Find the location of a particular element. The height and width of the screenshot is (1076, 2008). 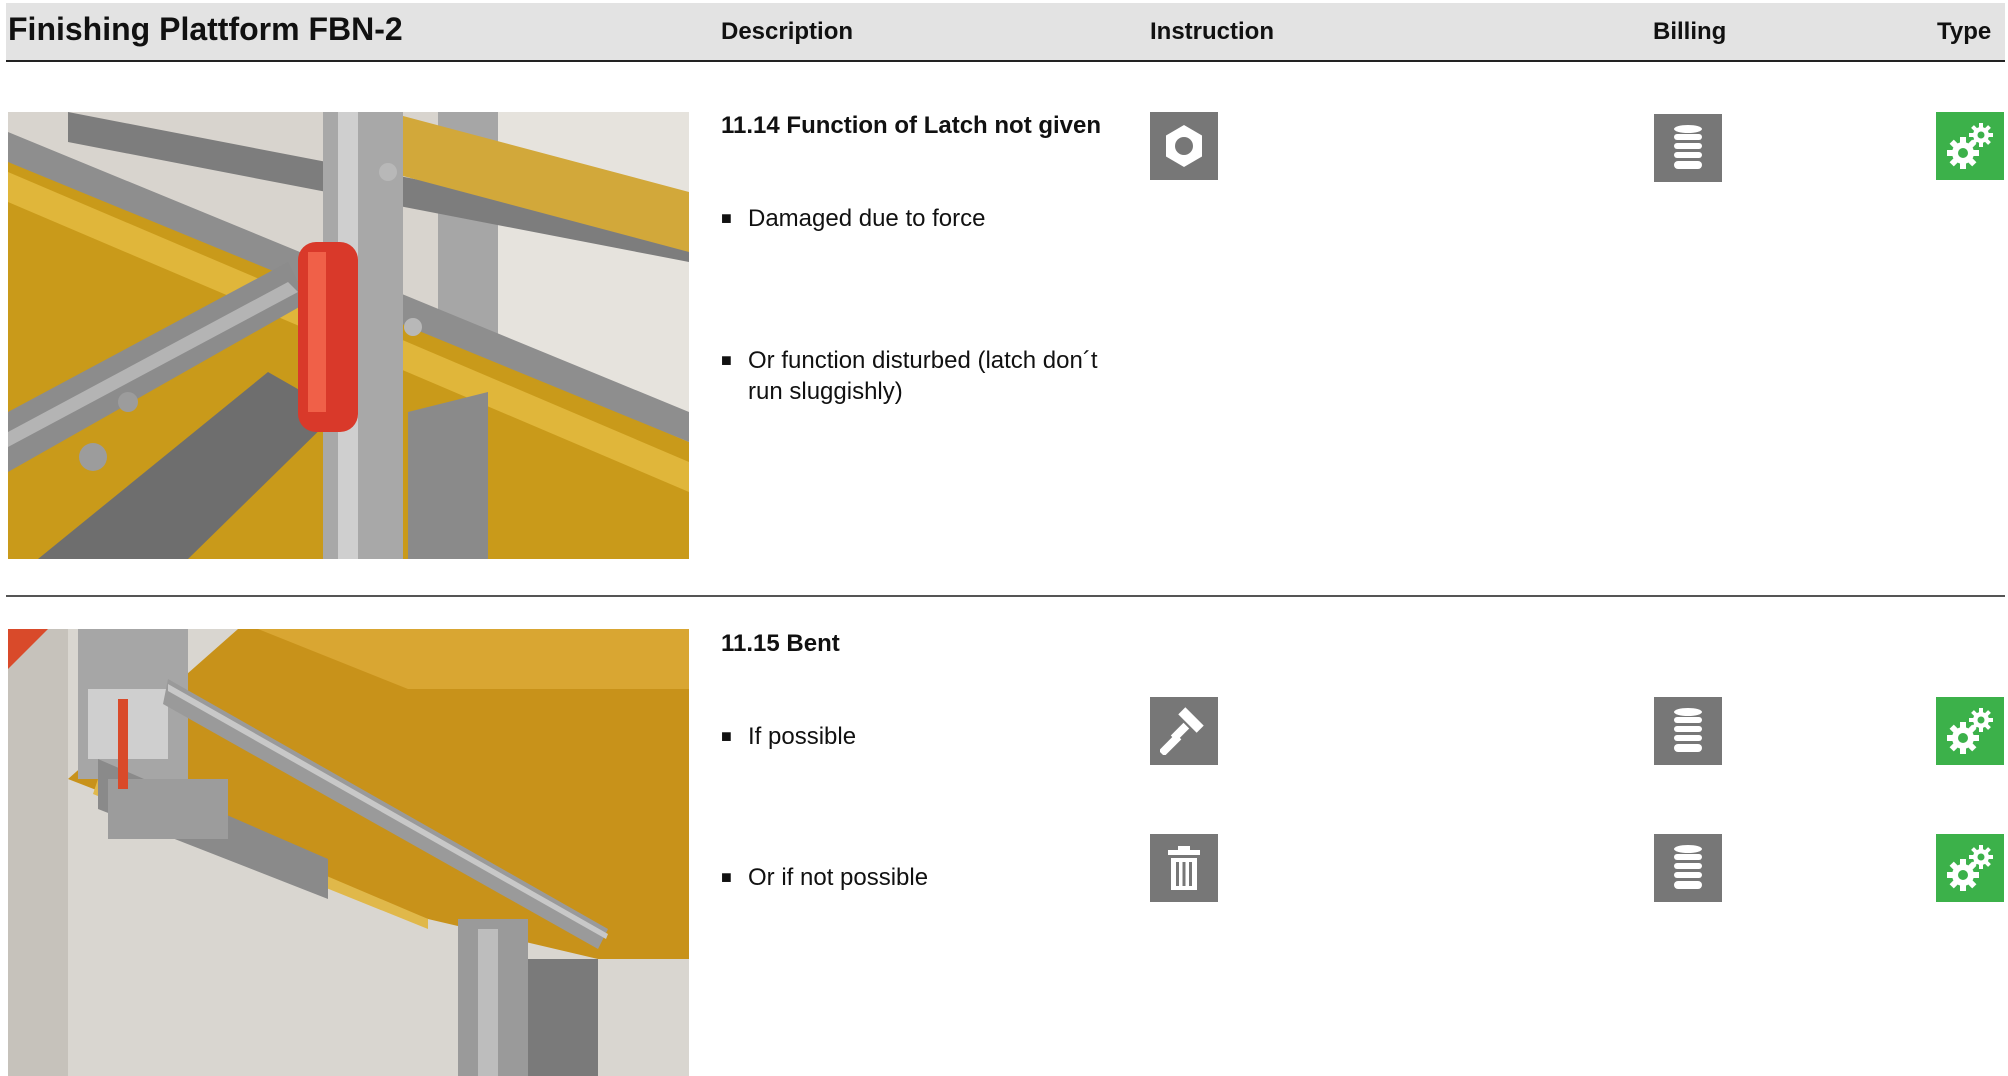

list-item-text: Or if not possible is located at coordinates (838, 877).